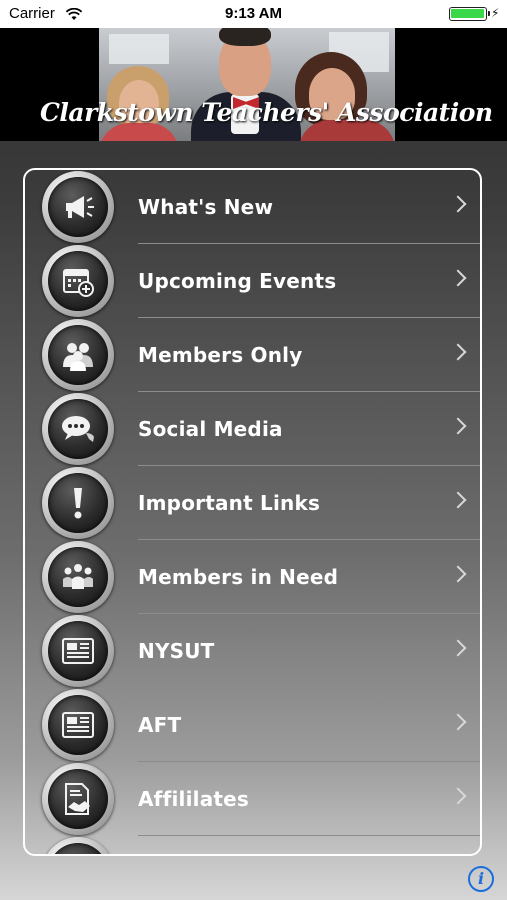 Image resolution: width=507 pixels, height=900 pixels. I want to click on menu-item-important-links: Important Links, so click(252, 503).